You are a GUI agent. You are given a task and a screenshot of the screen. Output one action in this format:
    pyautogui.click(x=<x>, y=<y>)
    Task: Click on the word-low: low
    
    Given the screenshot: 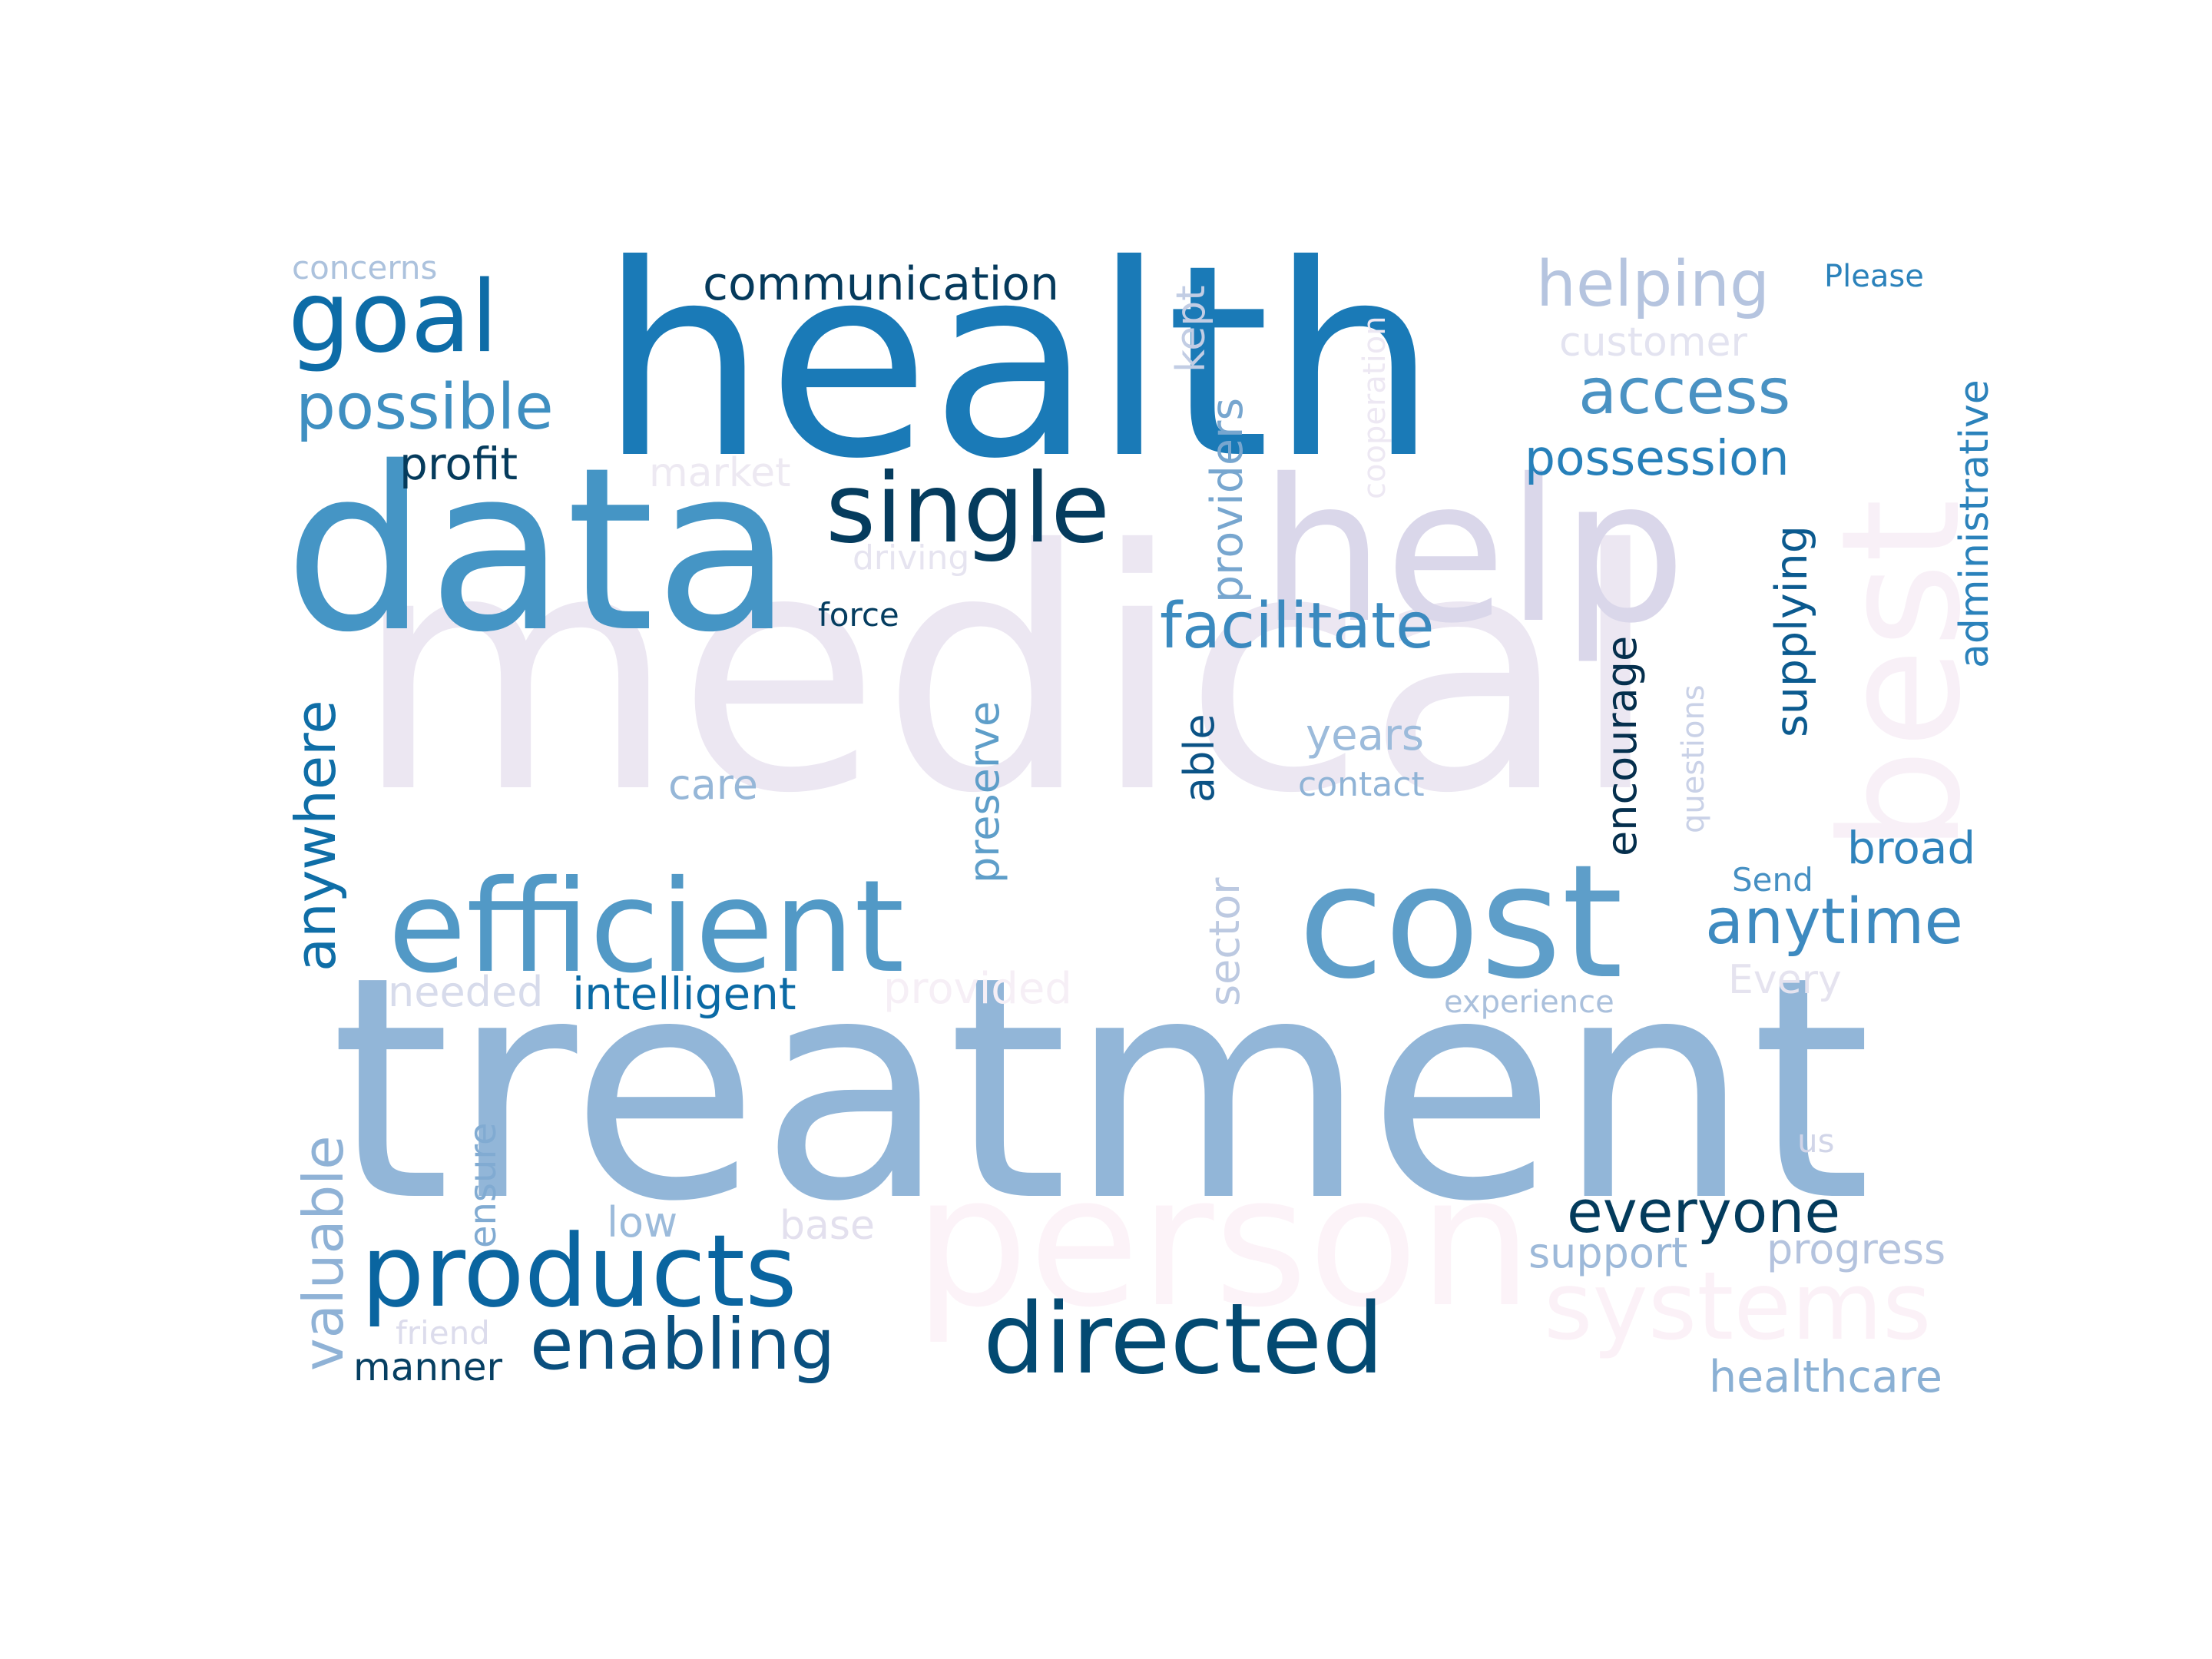 What is the action you would take?
    pyautogui.click(x=643, y=1223)
    